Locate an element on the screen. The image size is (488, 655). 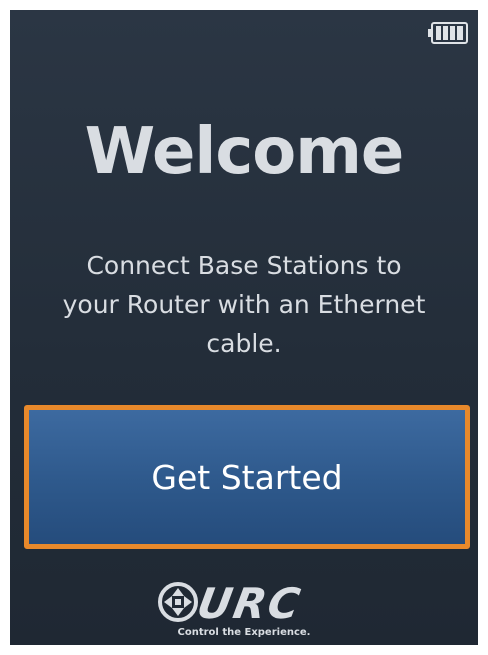
instruction-line: Connect Base Stations to is located at coordinates (244, 265).